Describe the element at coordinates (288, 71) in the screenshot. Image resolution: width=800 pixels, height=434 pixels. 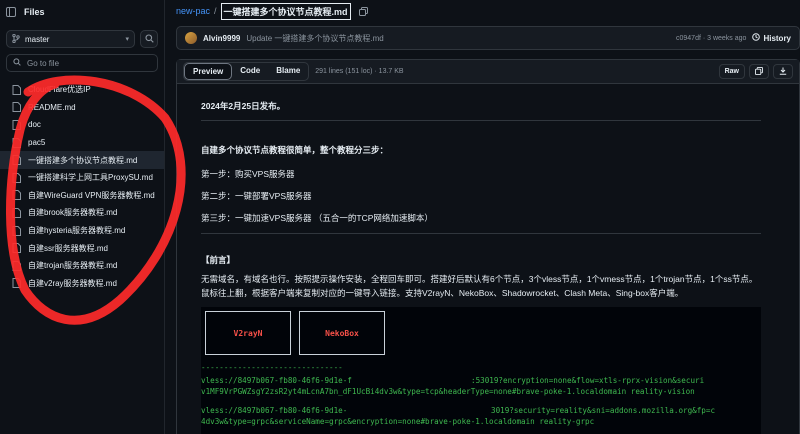
I see `tab-blame: Blame` at that location.